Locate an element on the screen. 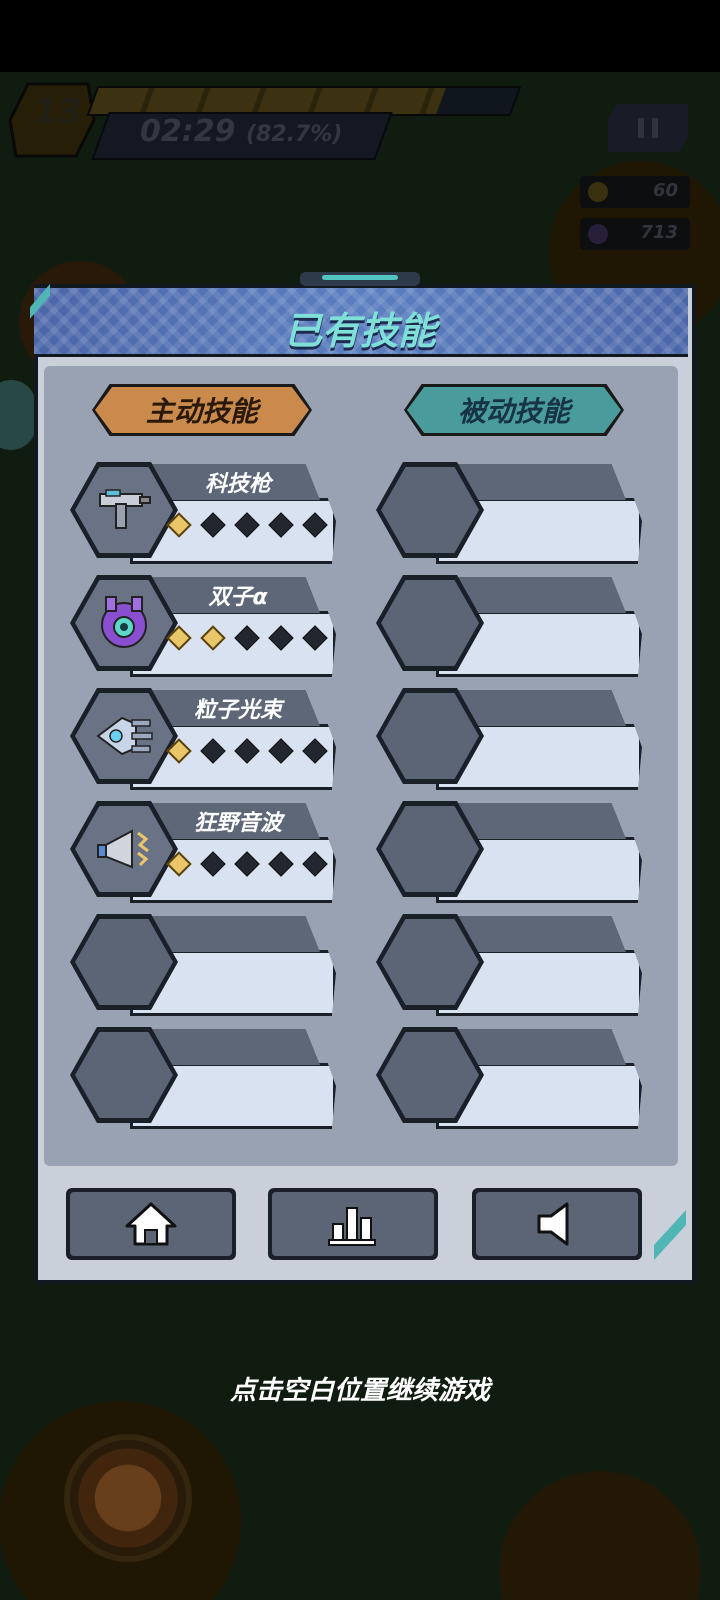 This screenshot has height=1600, width=720. bar-chart-icon is located at coordinates (352, 1226).